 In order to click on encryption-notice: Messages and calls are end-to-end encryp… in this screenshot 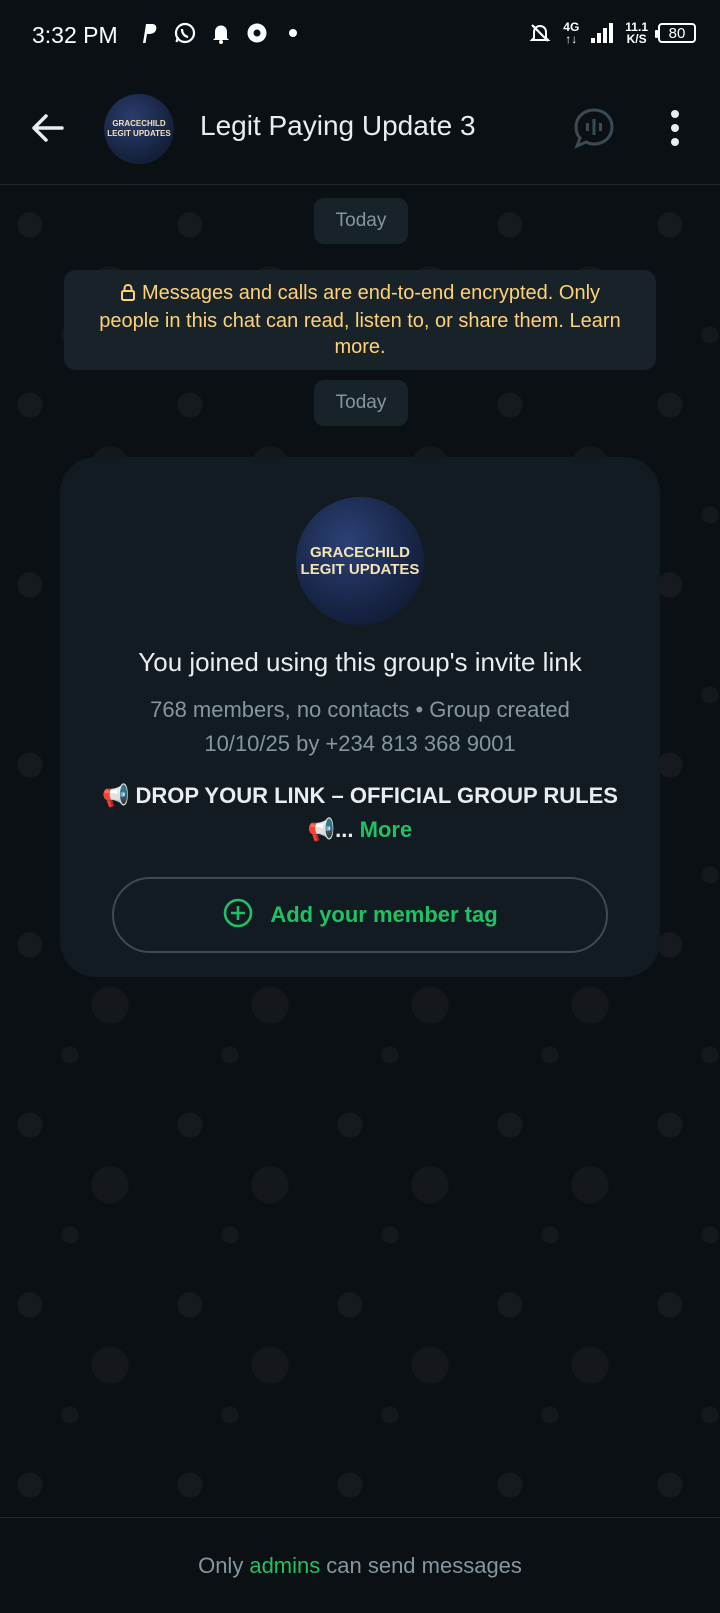, I will do `click(360, 320)`.